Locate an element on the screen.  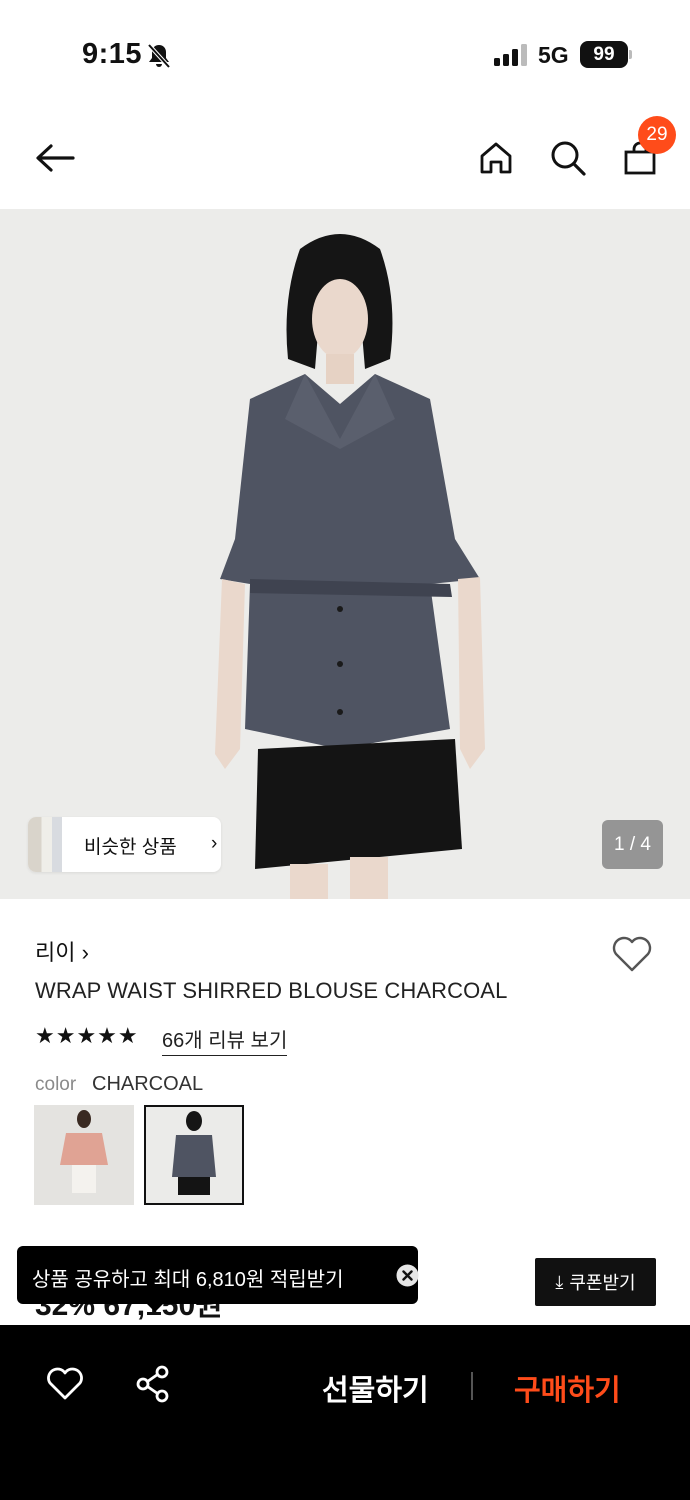
home-button is located at coordinates (496, 158).